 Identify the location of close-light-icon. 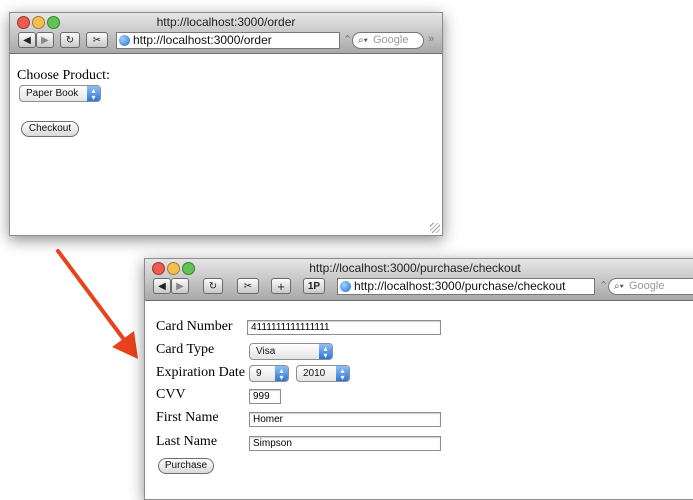
(158, 268).